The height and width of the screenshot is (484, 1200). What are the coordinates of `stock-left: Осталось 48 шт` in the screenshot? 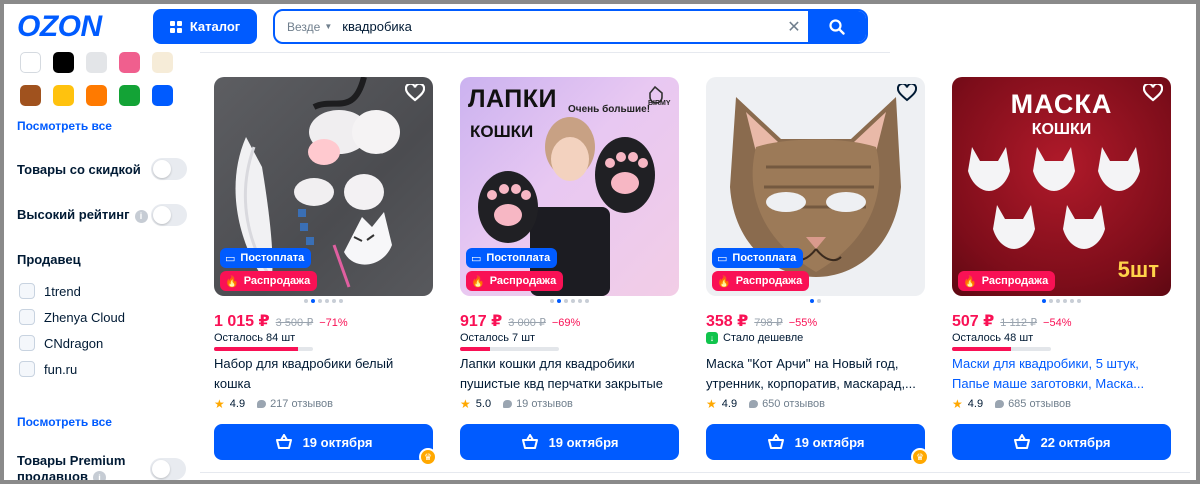 It's located at (993, 338).